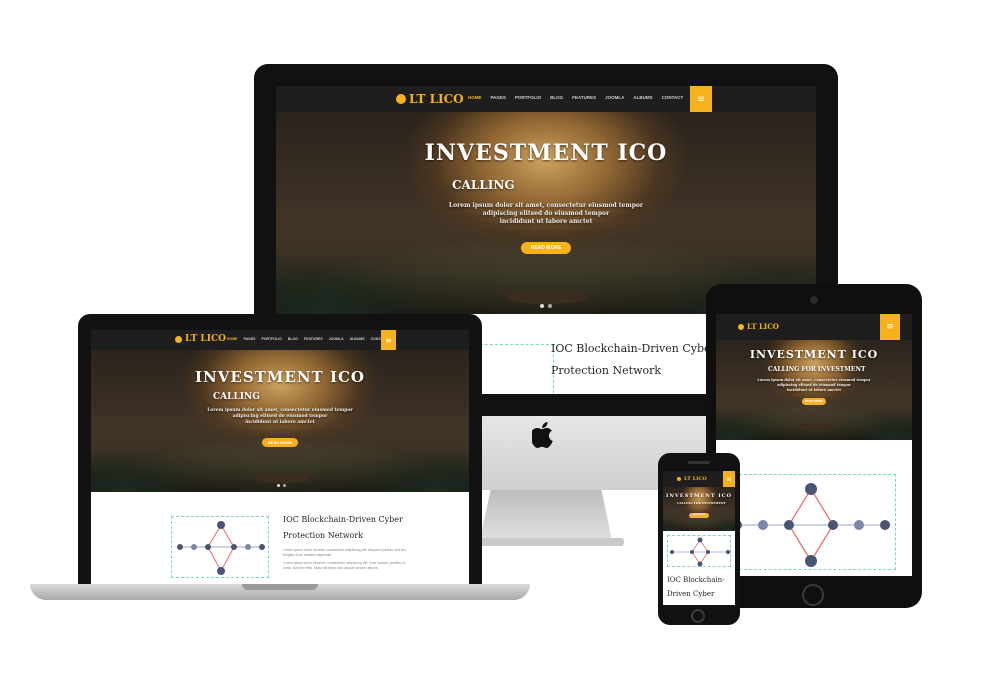 The height and width of the screenshot is (675, 1000). I want to click on content-title-line: IOC Blockchain-, so click(696, 580).